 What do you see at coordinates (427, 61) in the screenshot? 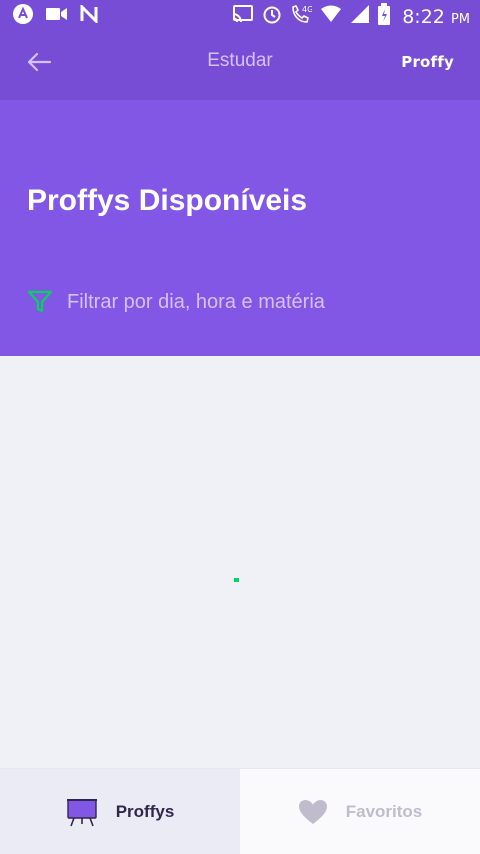
I see `proffy-logo: Proffy` at bounding box center [427, 61].